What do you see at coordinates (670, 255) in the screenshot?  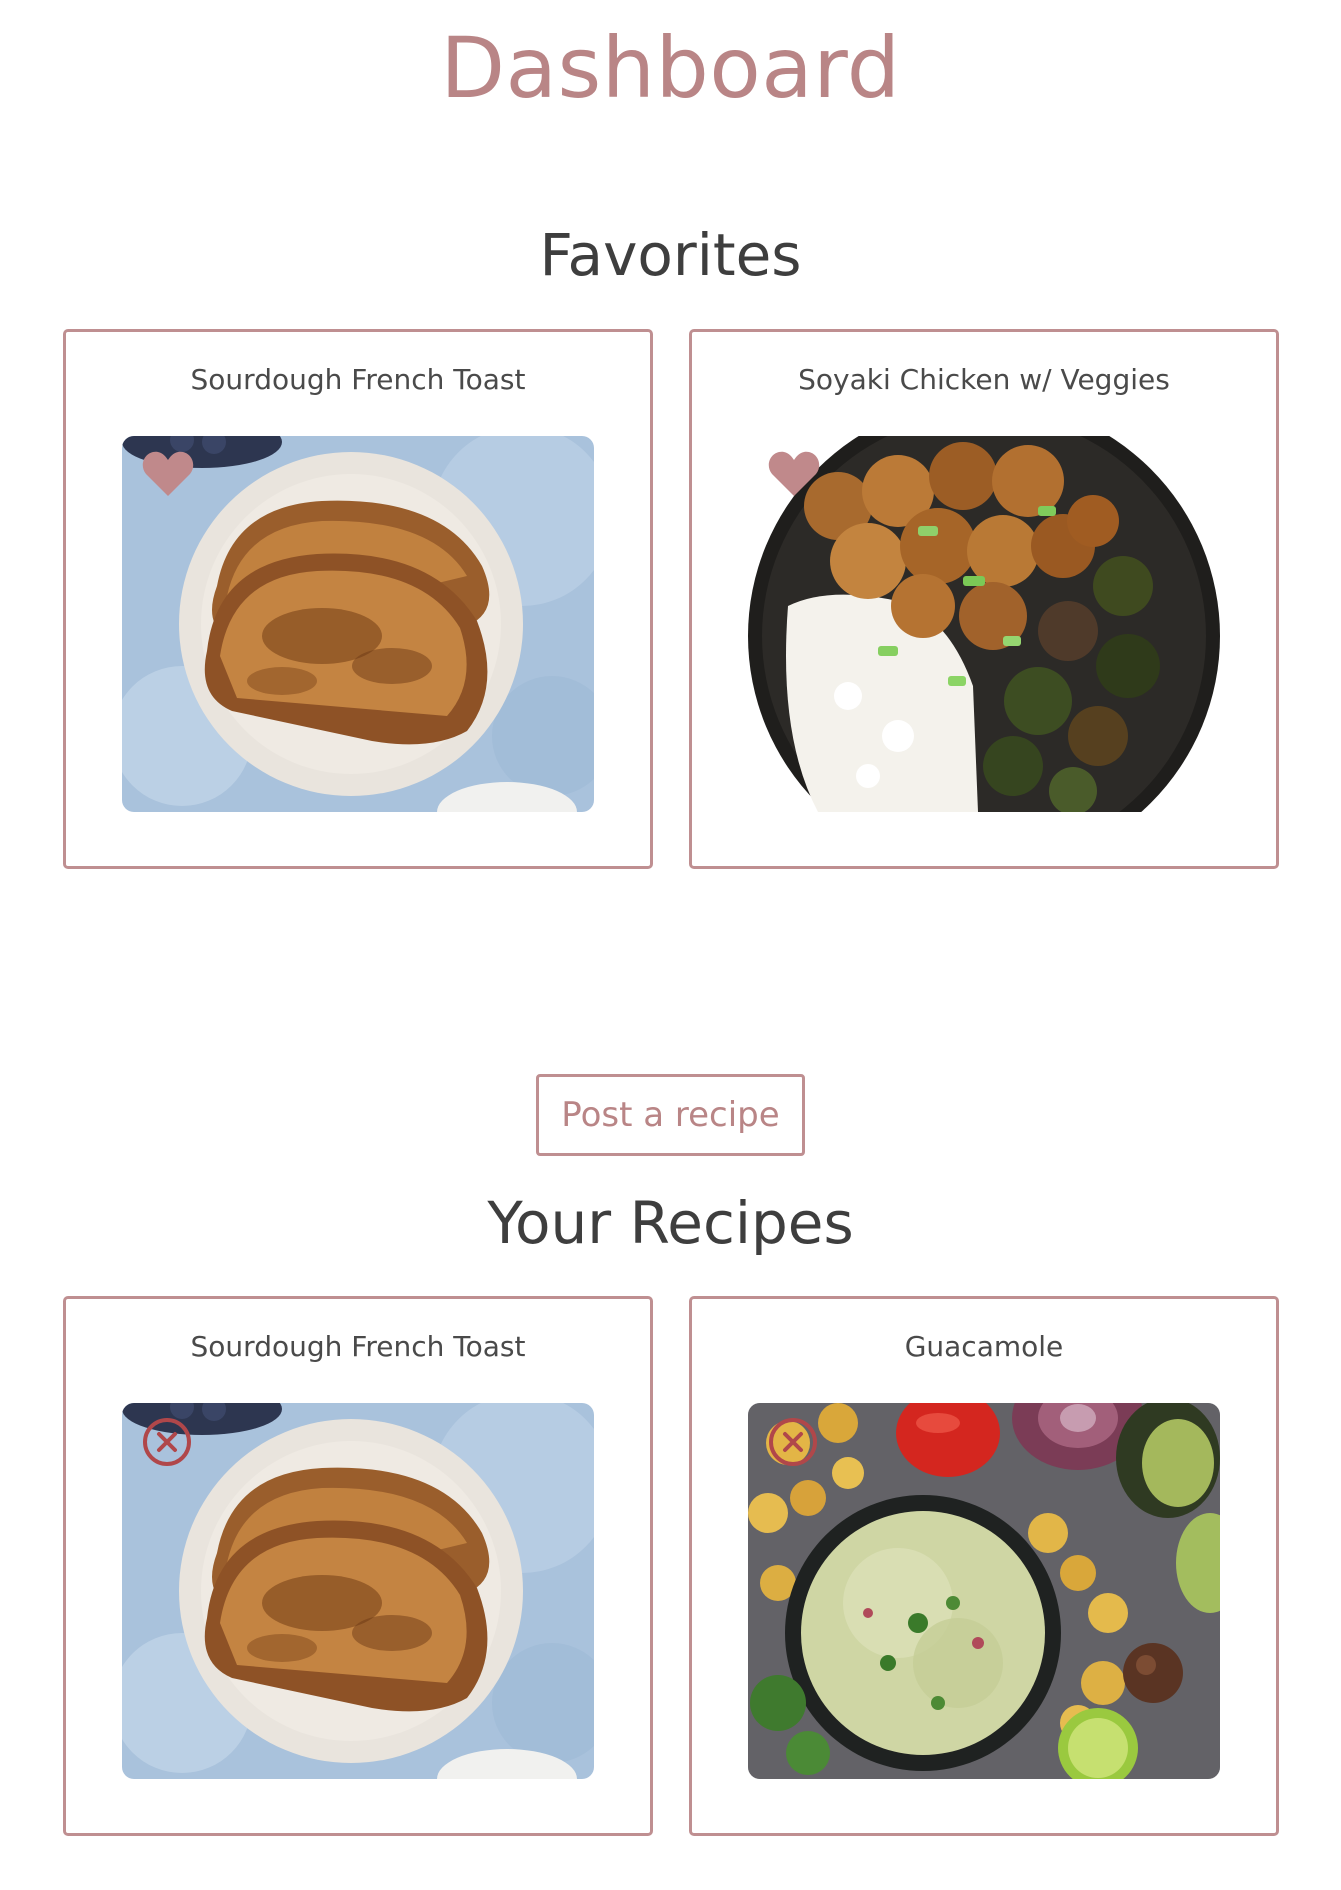 I see `favorites-heading: Favorites` at bounding box center [670, 255].